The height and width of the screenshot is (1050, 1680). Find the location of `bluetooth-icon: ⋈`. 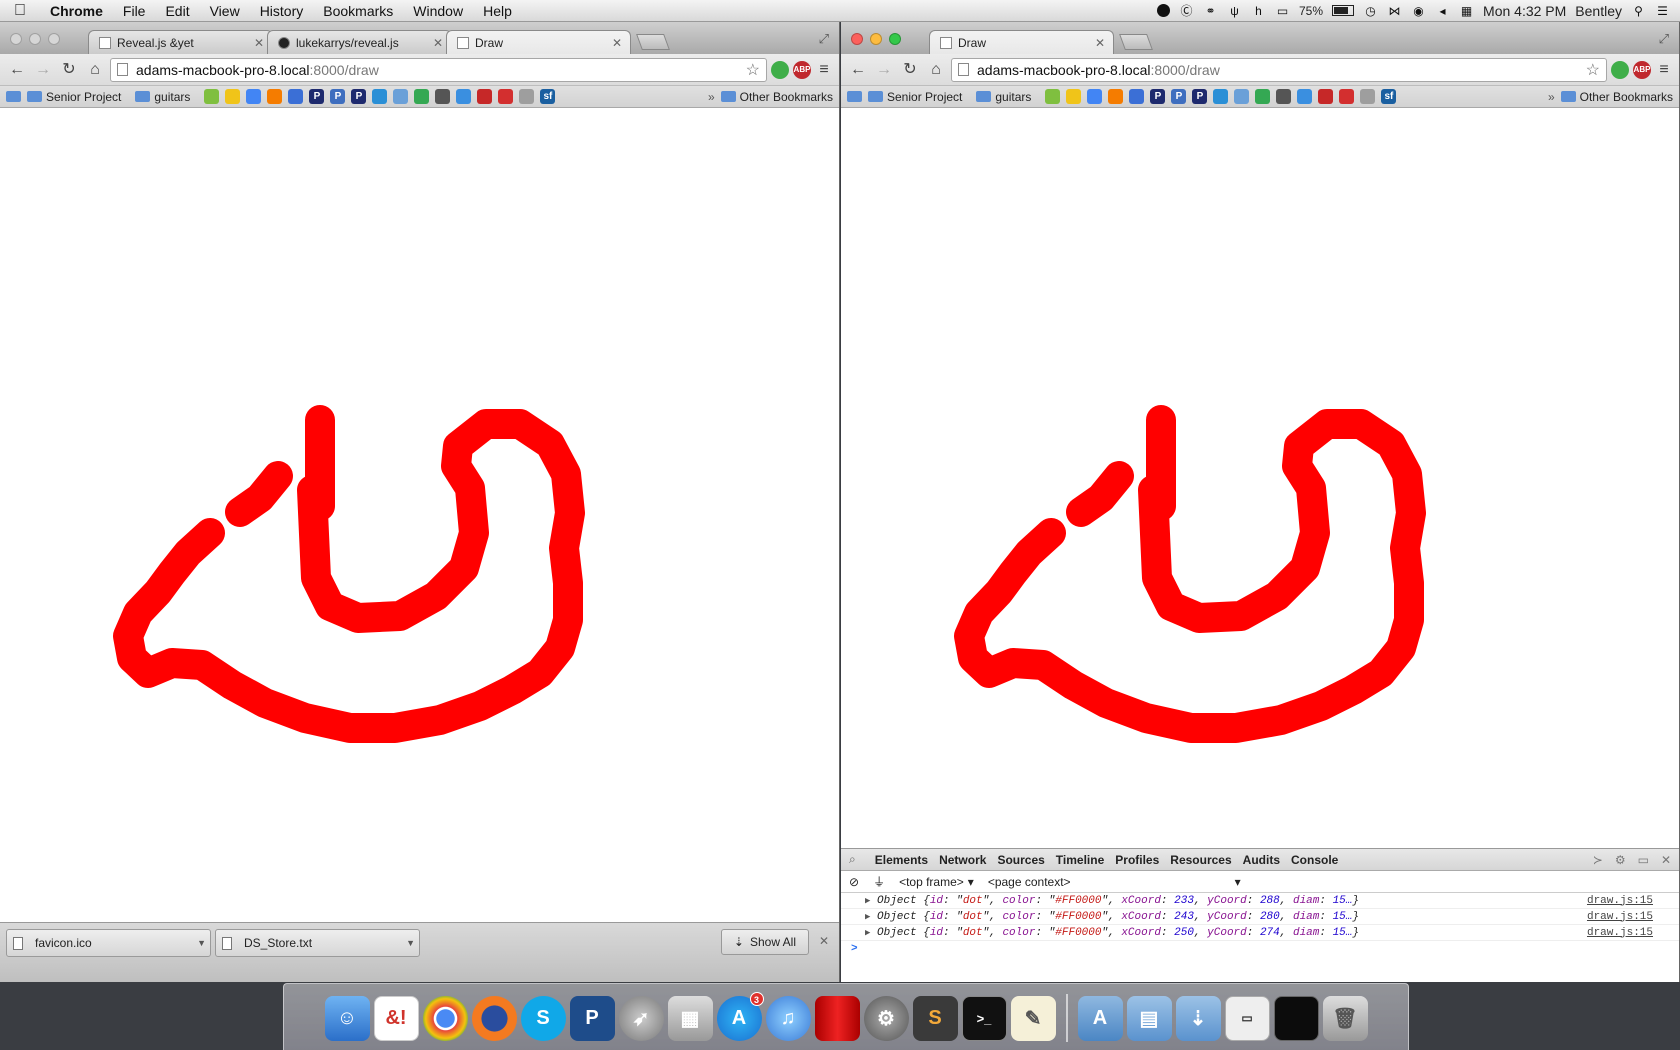

bluetooth-icon: ⋈ is located at coordinates (1394, 11).